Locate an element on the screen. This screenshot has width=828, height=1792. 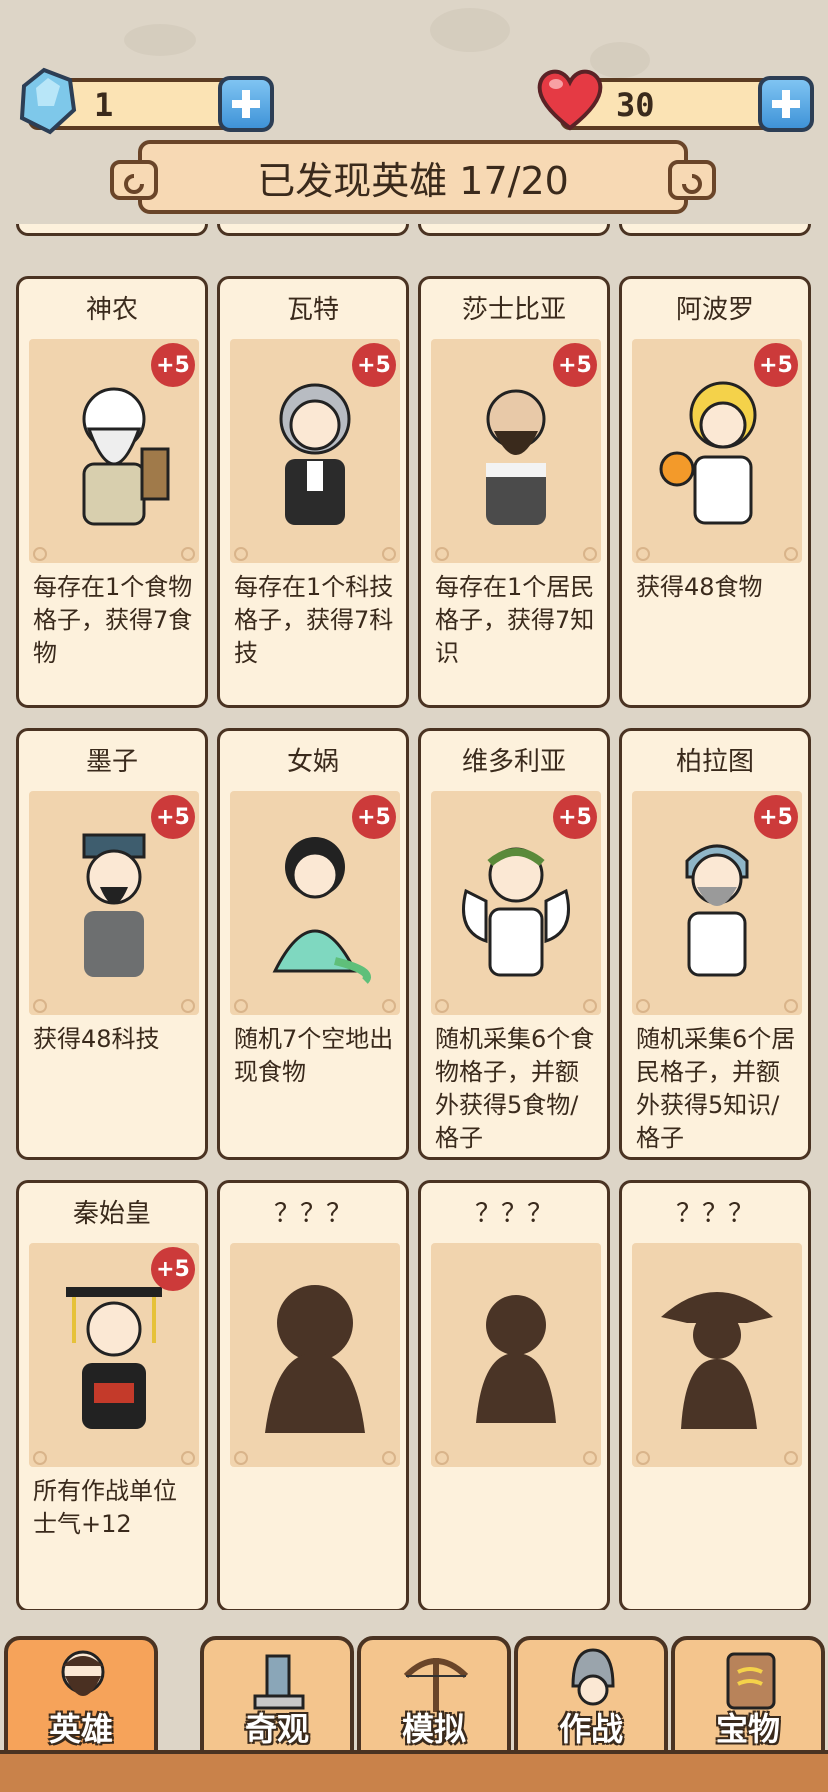
qinshihuang-figure-icon is located at coordinates (114, 1358).